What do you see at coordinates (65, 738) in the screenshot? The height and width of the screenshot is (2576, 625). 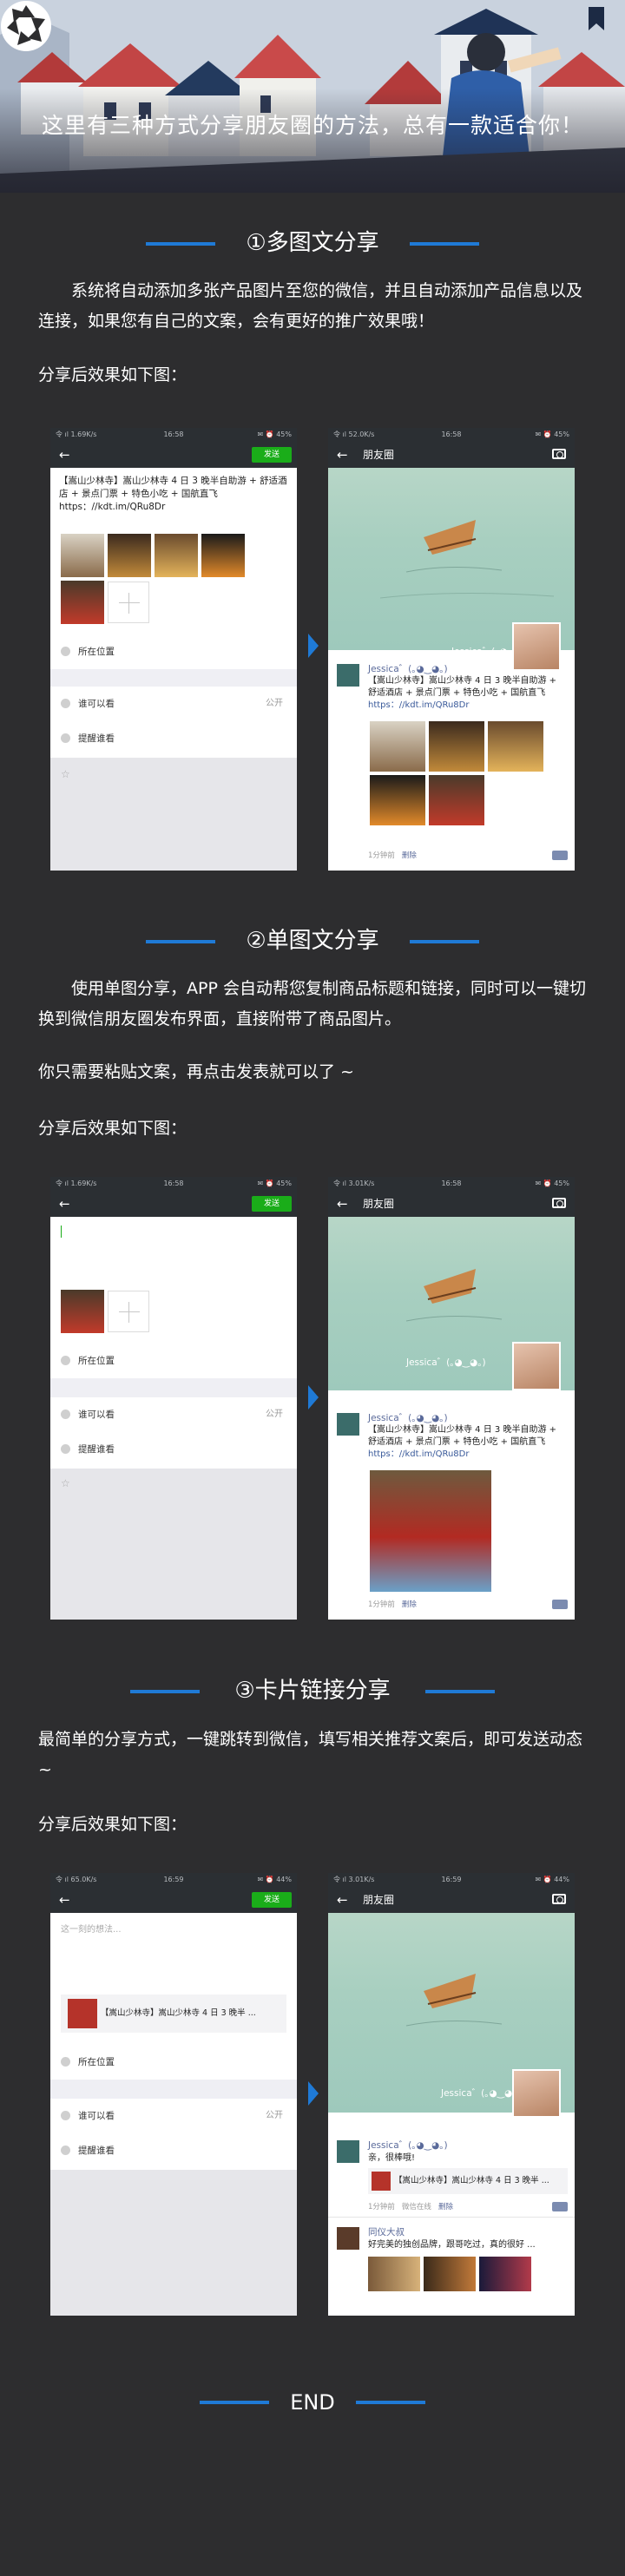 I see `at-icon` at bounding box center [65, 738].